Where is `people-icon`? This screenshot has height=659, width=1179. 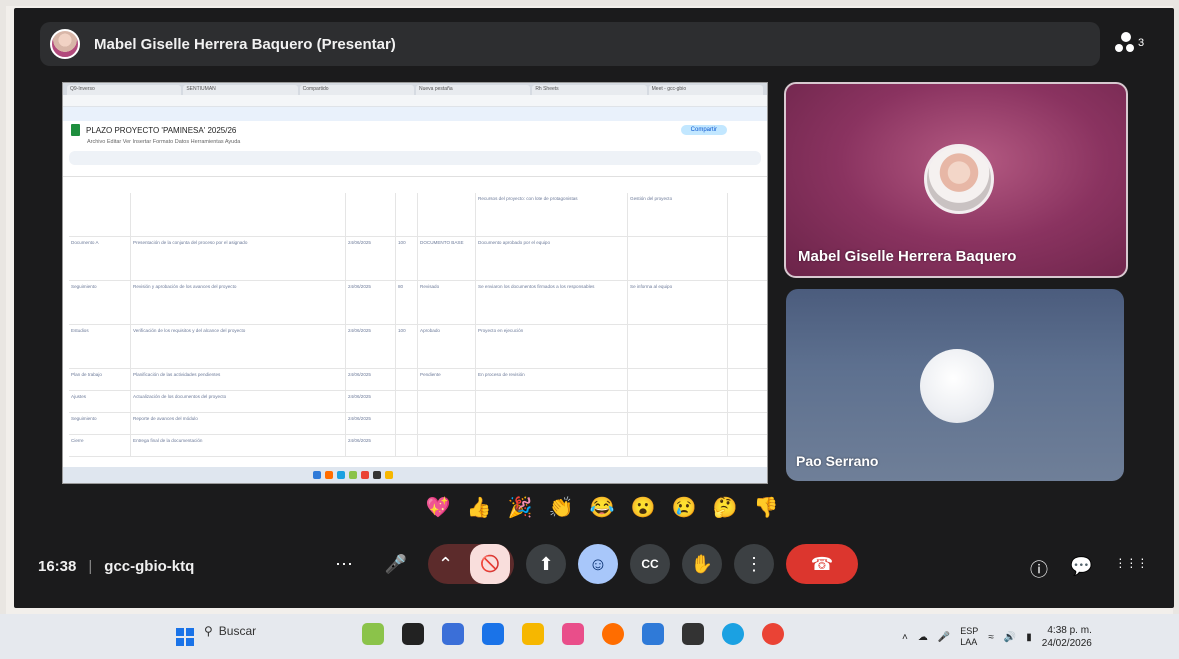
people-icon is located at coordinates (1125, 43).